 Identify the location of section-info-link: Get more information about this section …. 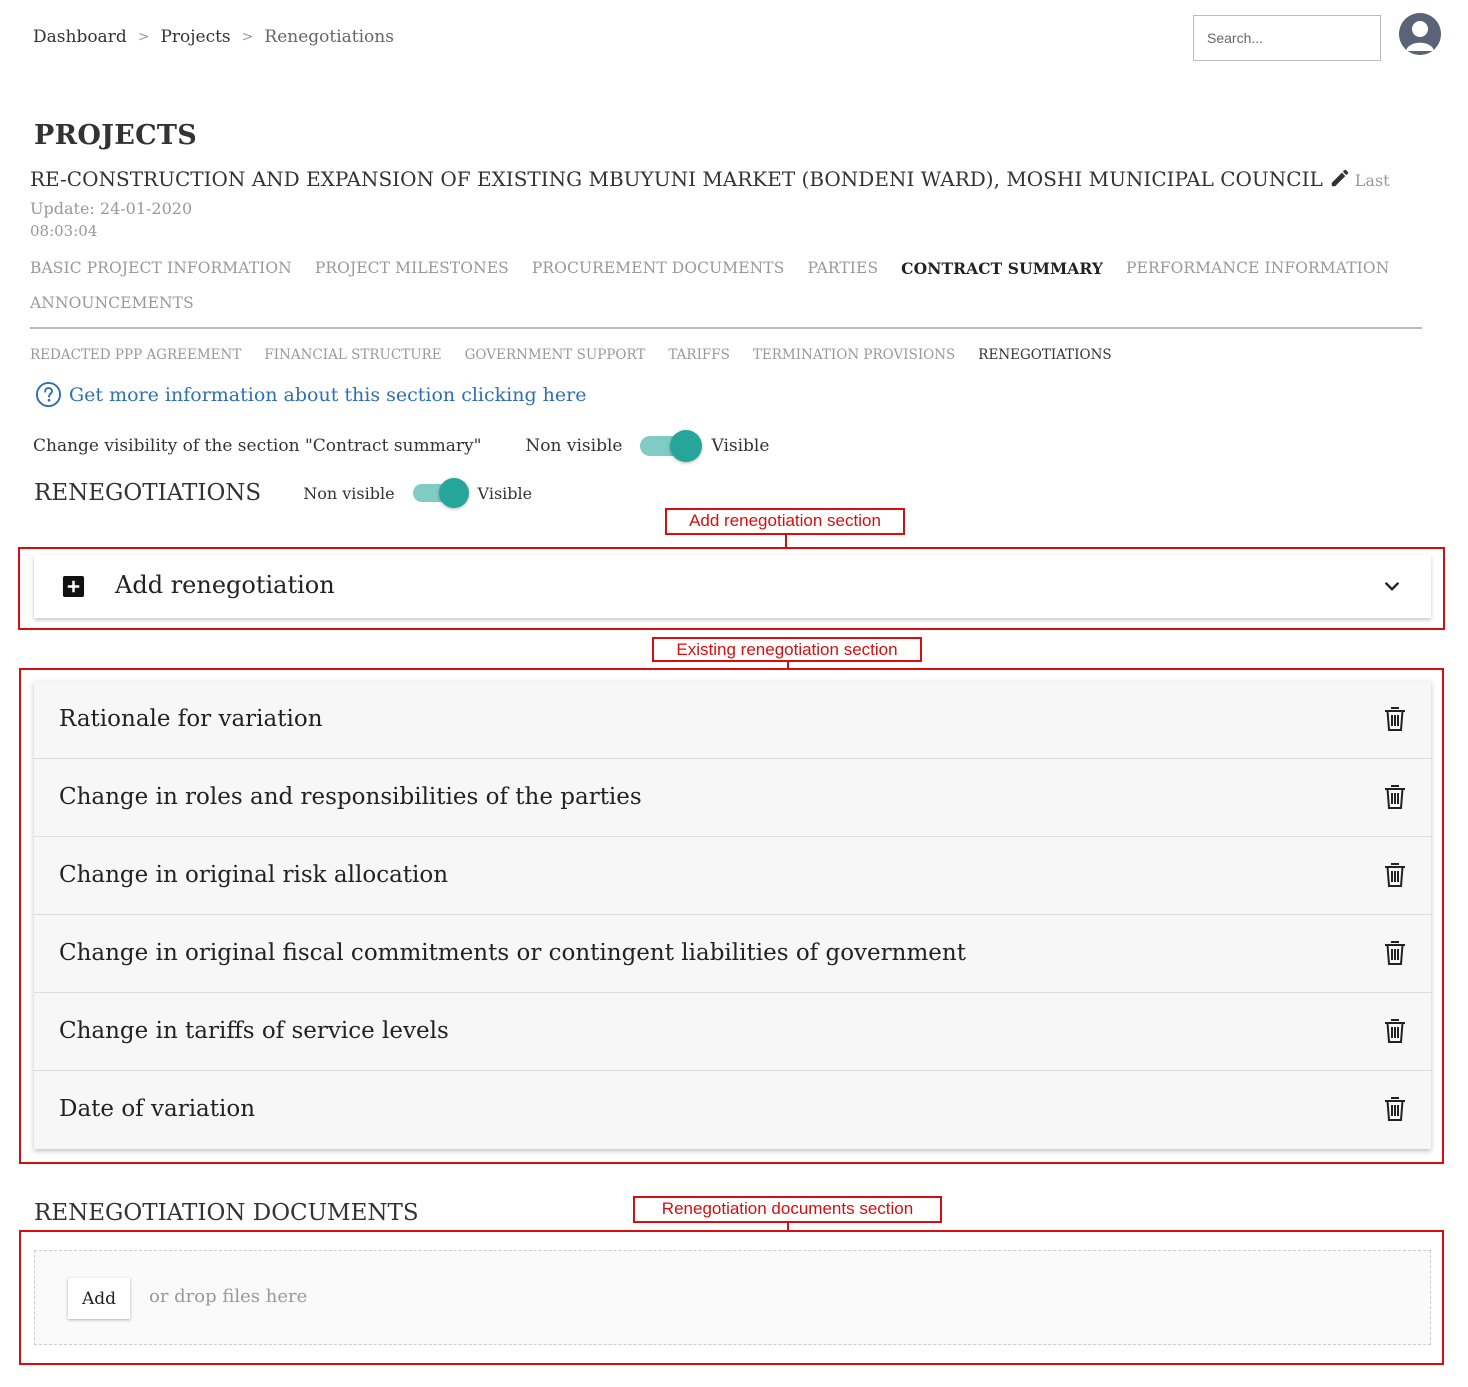
(310, 394).